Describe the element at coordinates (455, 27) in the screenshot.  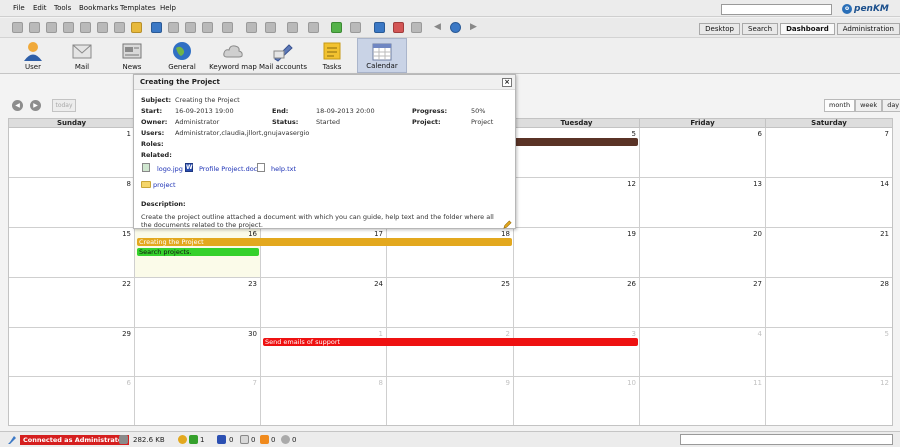
I see `home-icon` at that location.